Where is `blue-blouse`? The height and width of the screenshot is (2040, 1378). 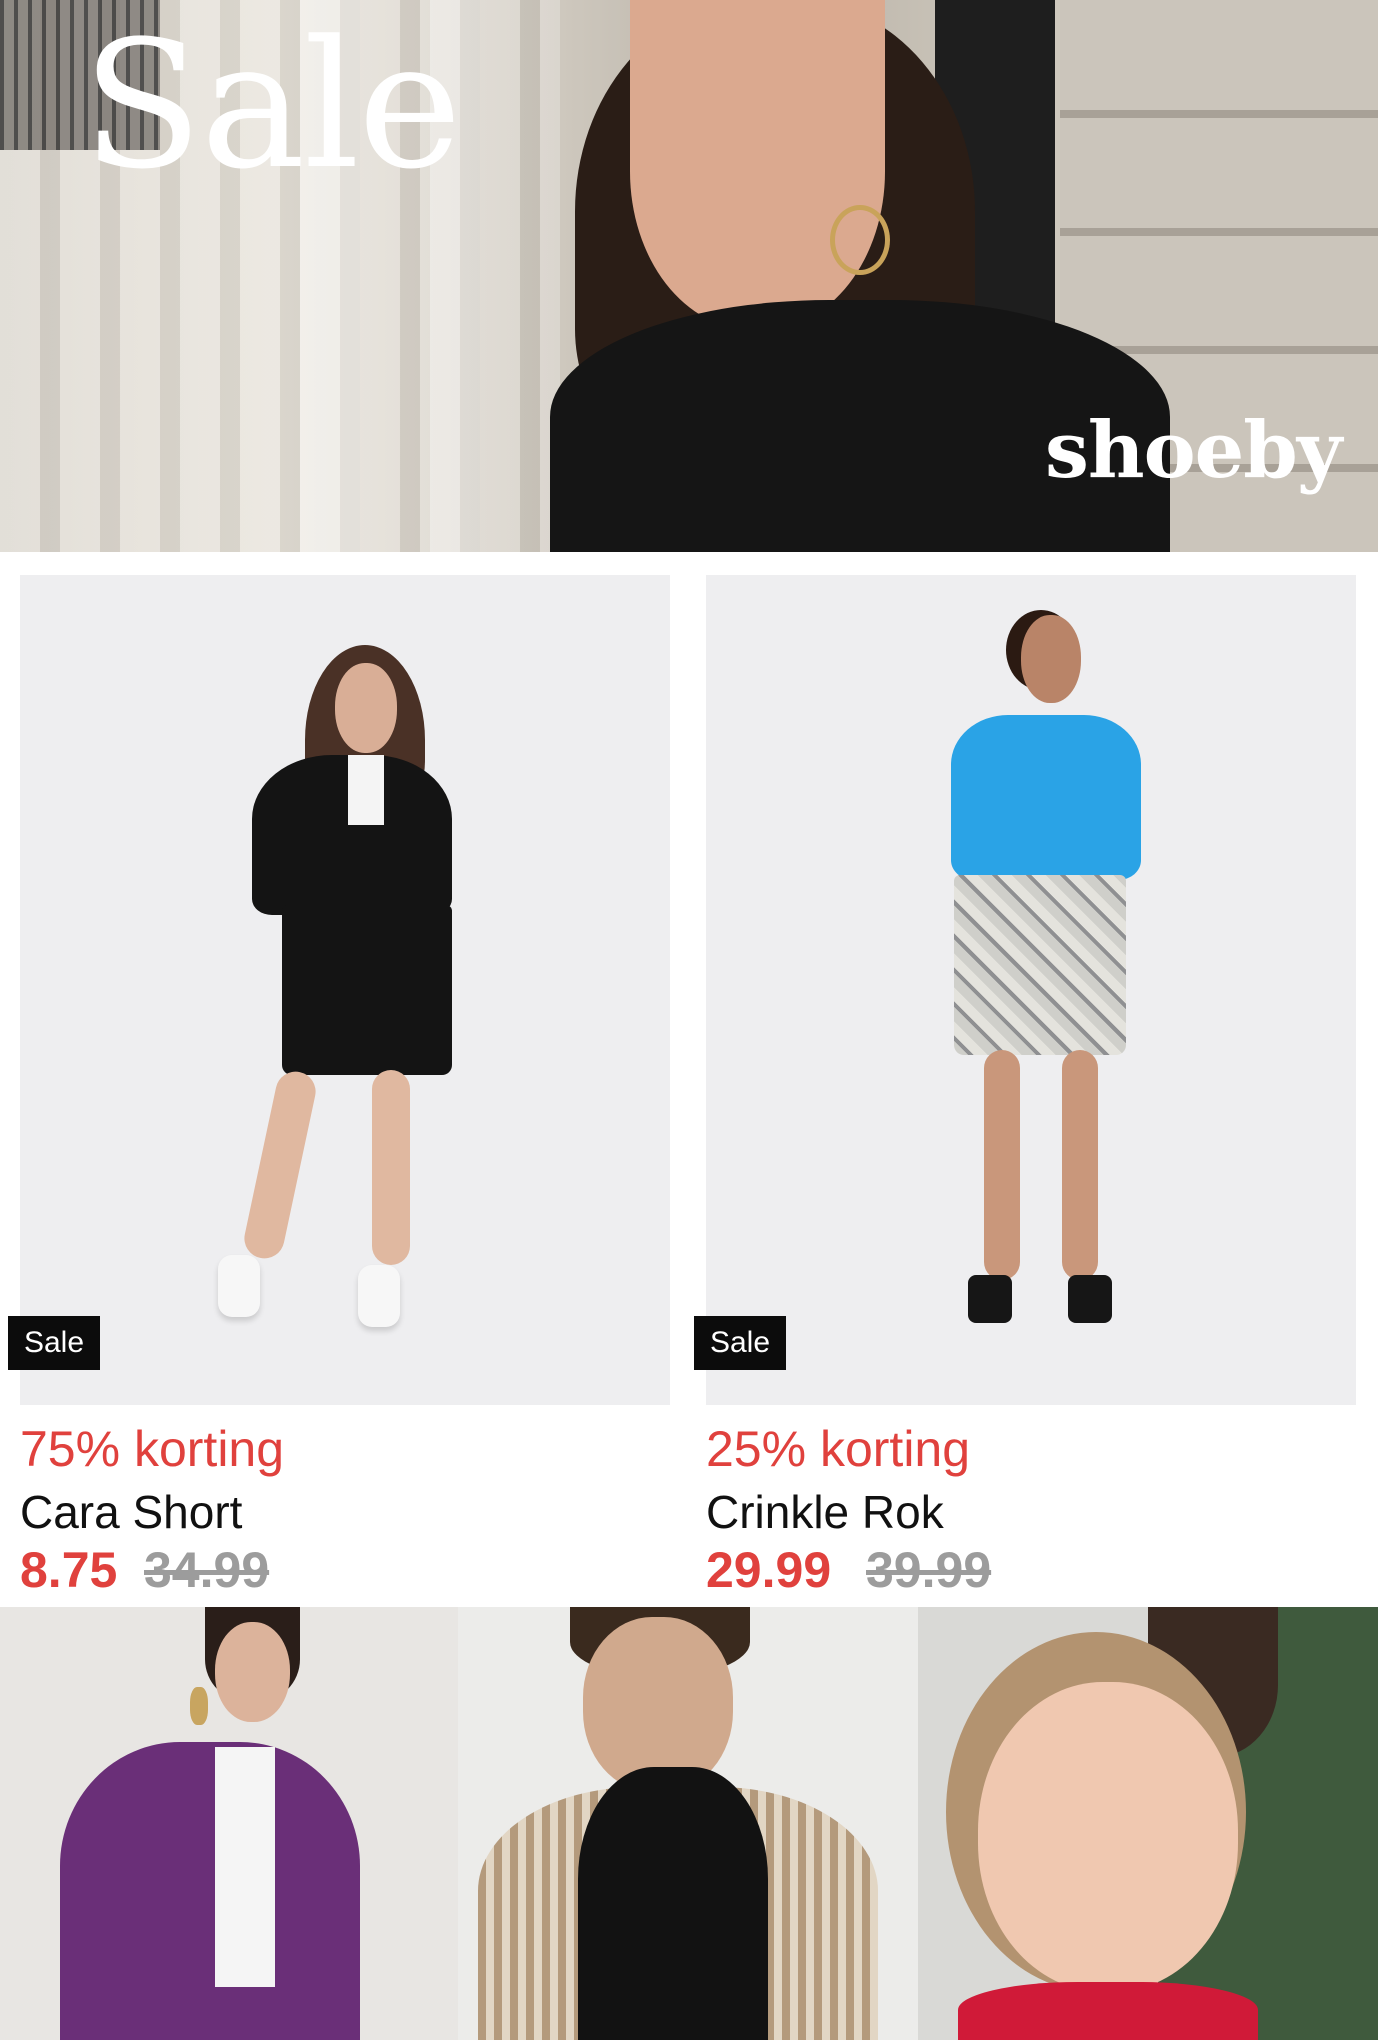
blue-blouse is located at coordinates (1046, 797).